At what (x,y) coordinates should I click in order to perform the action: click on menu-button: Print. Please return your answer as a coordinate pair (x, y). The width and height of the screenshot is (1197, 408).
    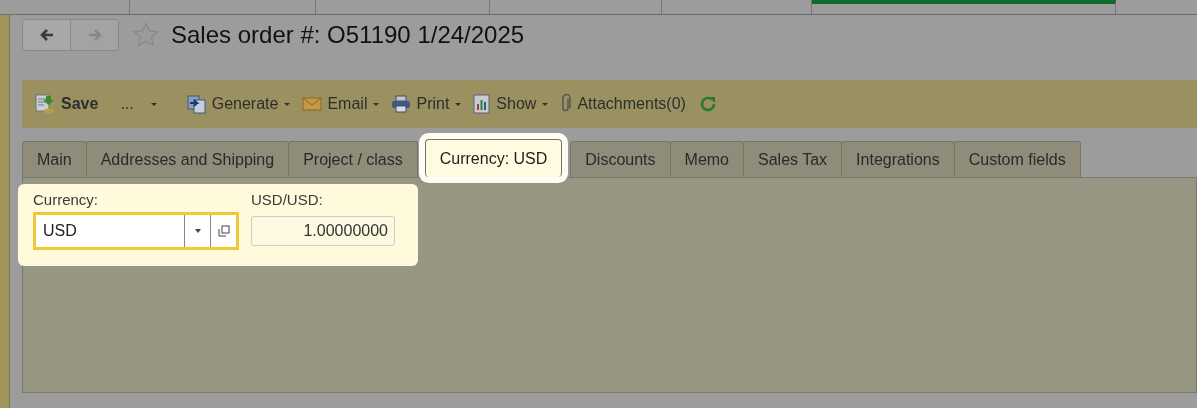
    Looking at the image, I should click on (426, 104).